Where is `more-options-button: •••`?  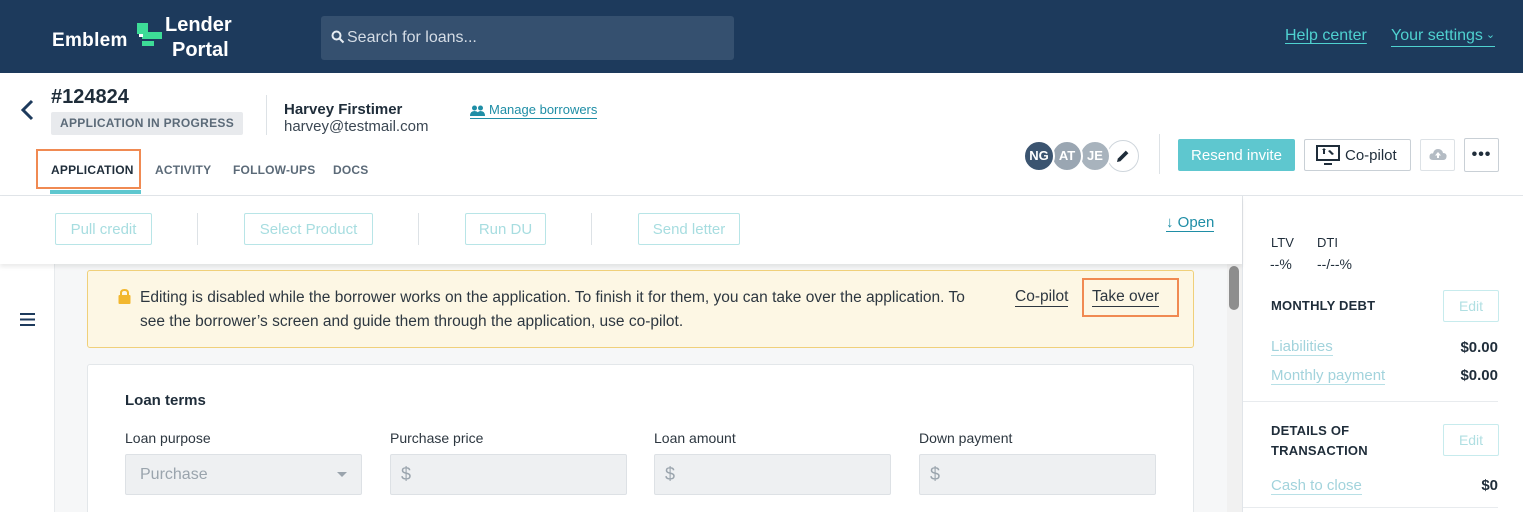 more-options-button: ••• is located at coordinates (1481, 155).